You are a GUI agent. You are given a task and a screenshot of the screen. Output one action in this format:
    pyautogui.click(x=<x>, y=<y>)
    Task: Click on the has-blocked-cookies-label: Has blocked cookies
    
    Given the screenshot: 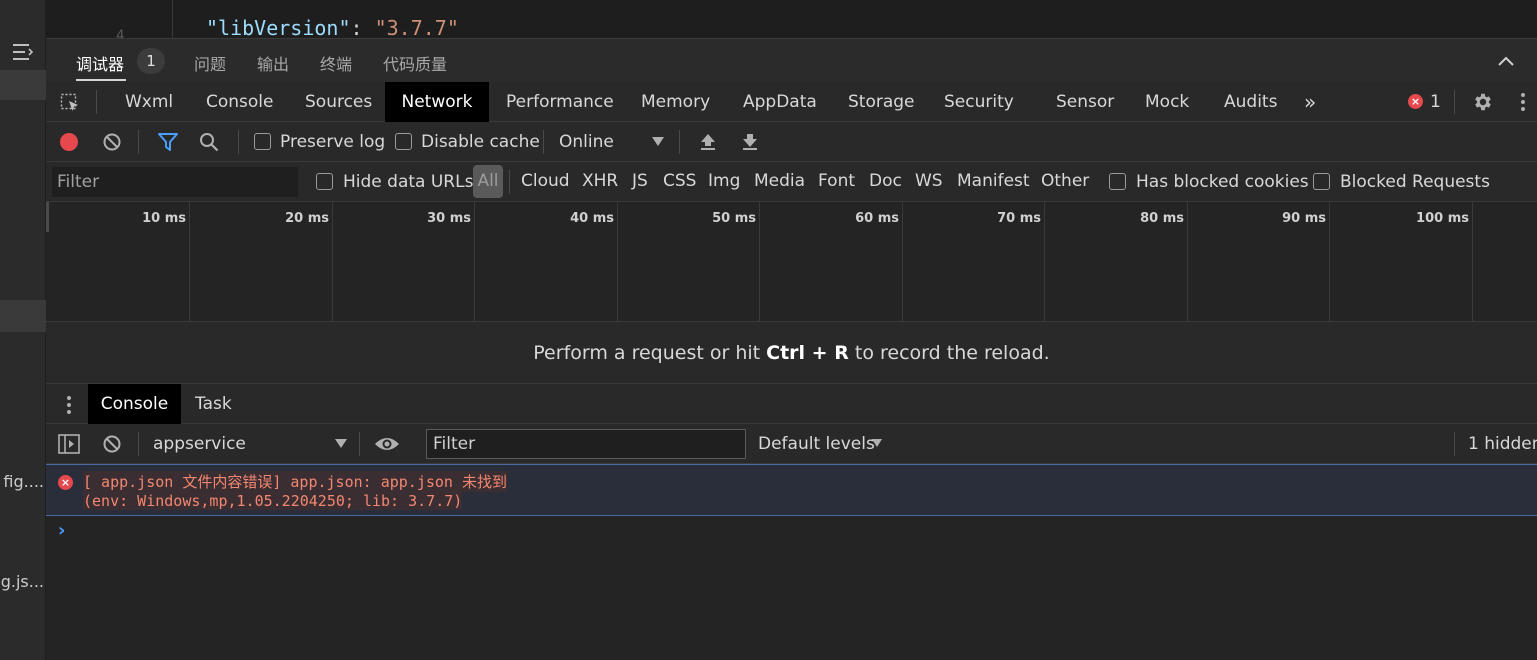 What is the action you would take?
    pyautogui.click(x=1222, y=182)
    